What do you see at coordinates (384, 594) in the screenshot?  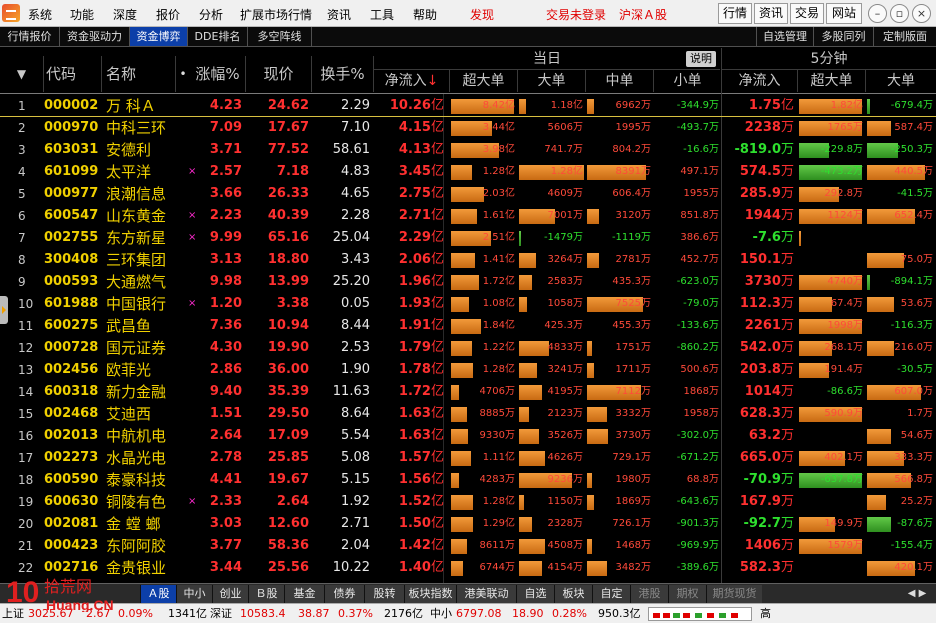 I see `market-tab: 股转` at bounding box center [384, 594].